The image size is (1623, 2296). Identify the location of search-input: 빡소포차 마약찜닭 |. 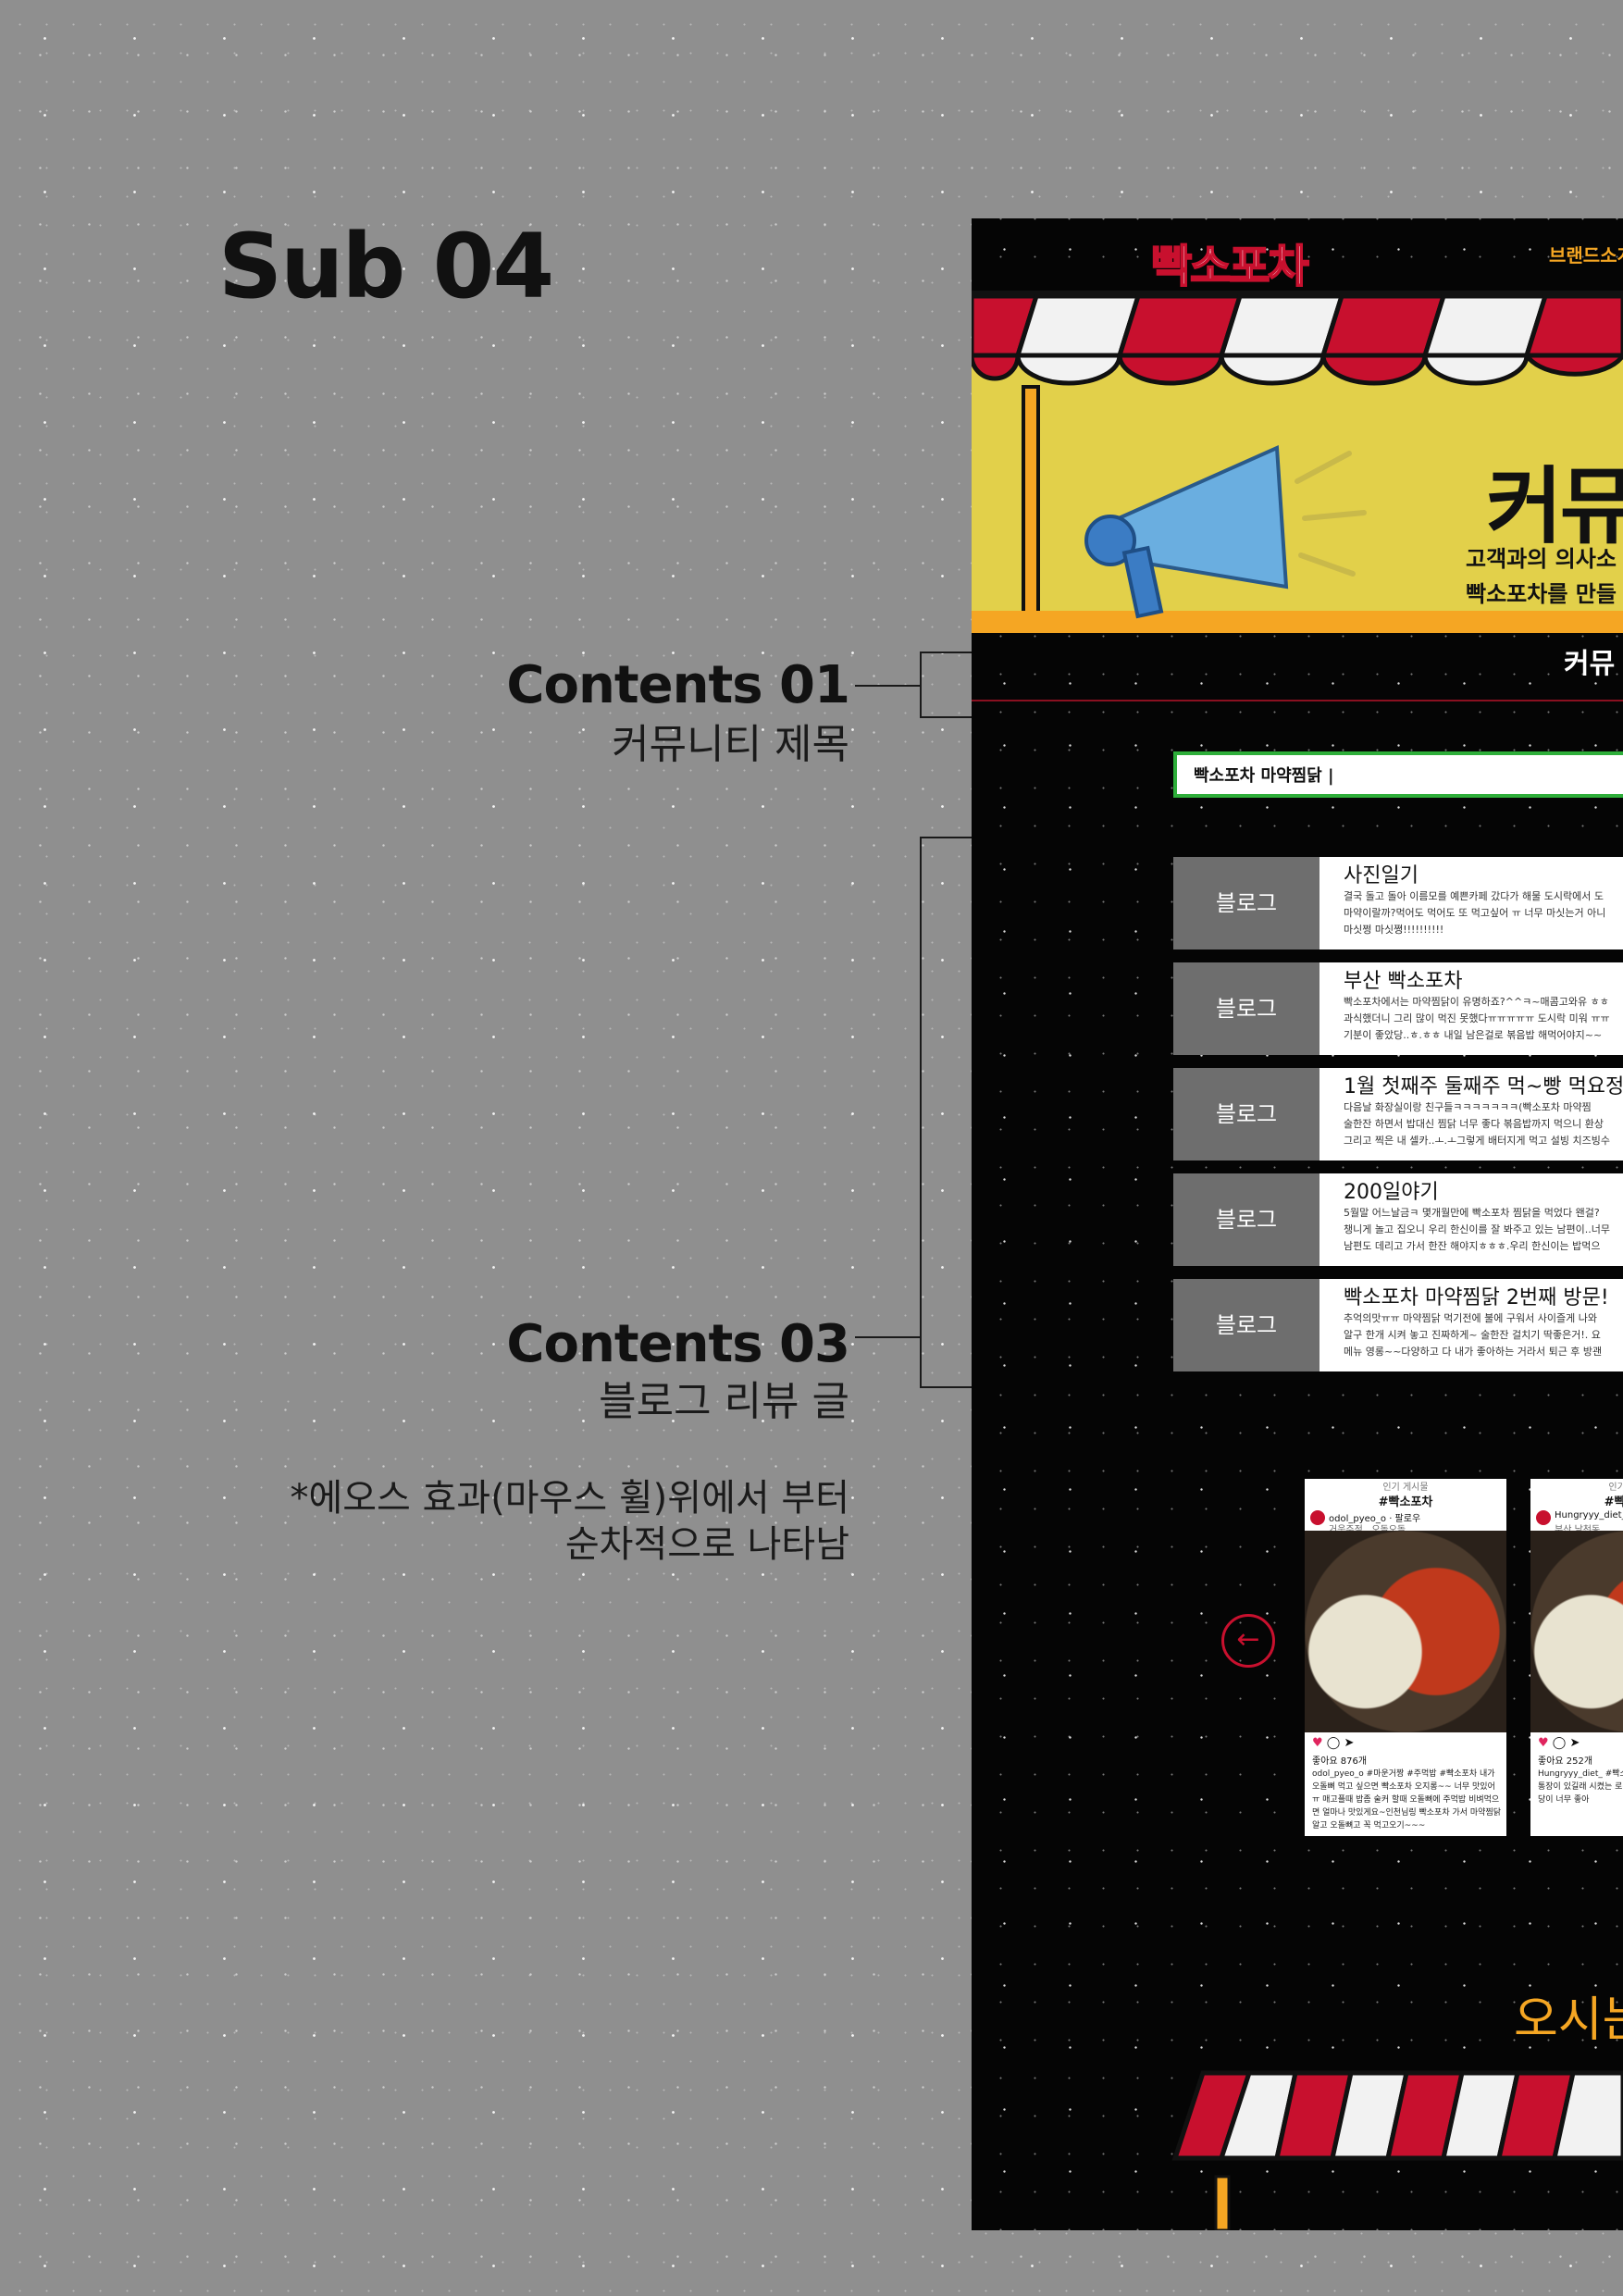
(1398, 775).